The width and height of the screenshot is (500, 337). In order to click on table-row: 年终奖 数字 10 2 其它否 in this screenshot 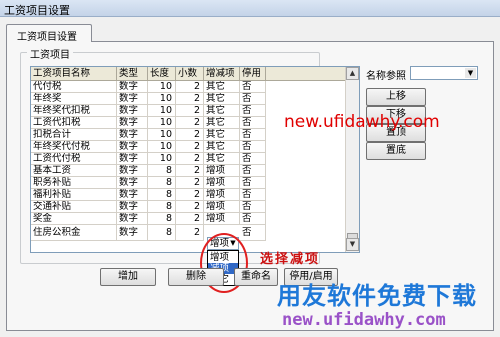, I will do `click(190, 99)`.